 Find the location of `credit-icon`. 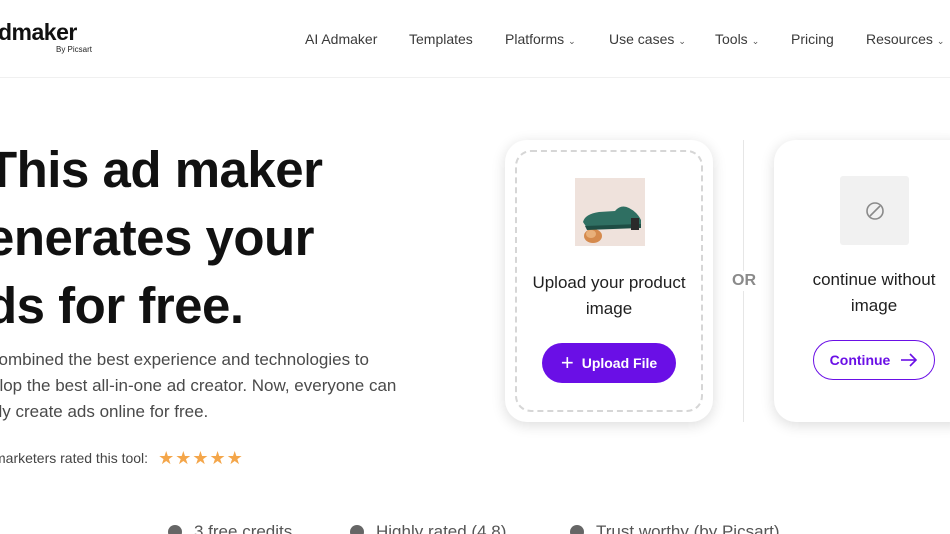

credit-icon is located at coordinates (175, 529).